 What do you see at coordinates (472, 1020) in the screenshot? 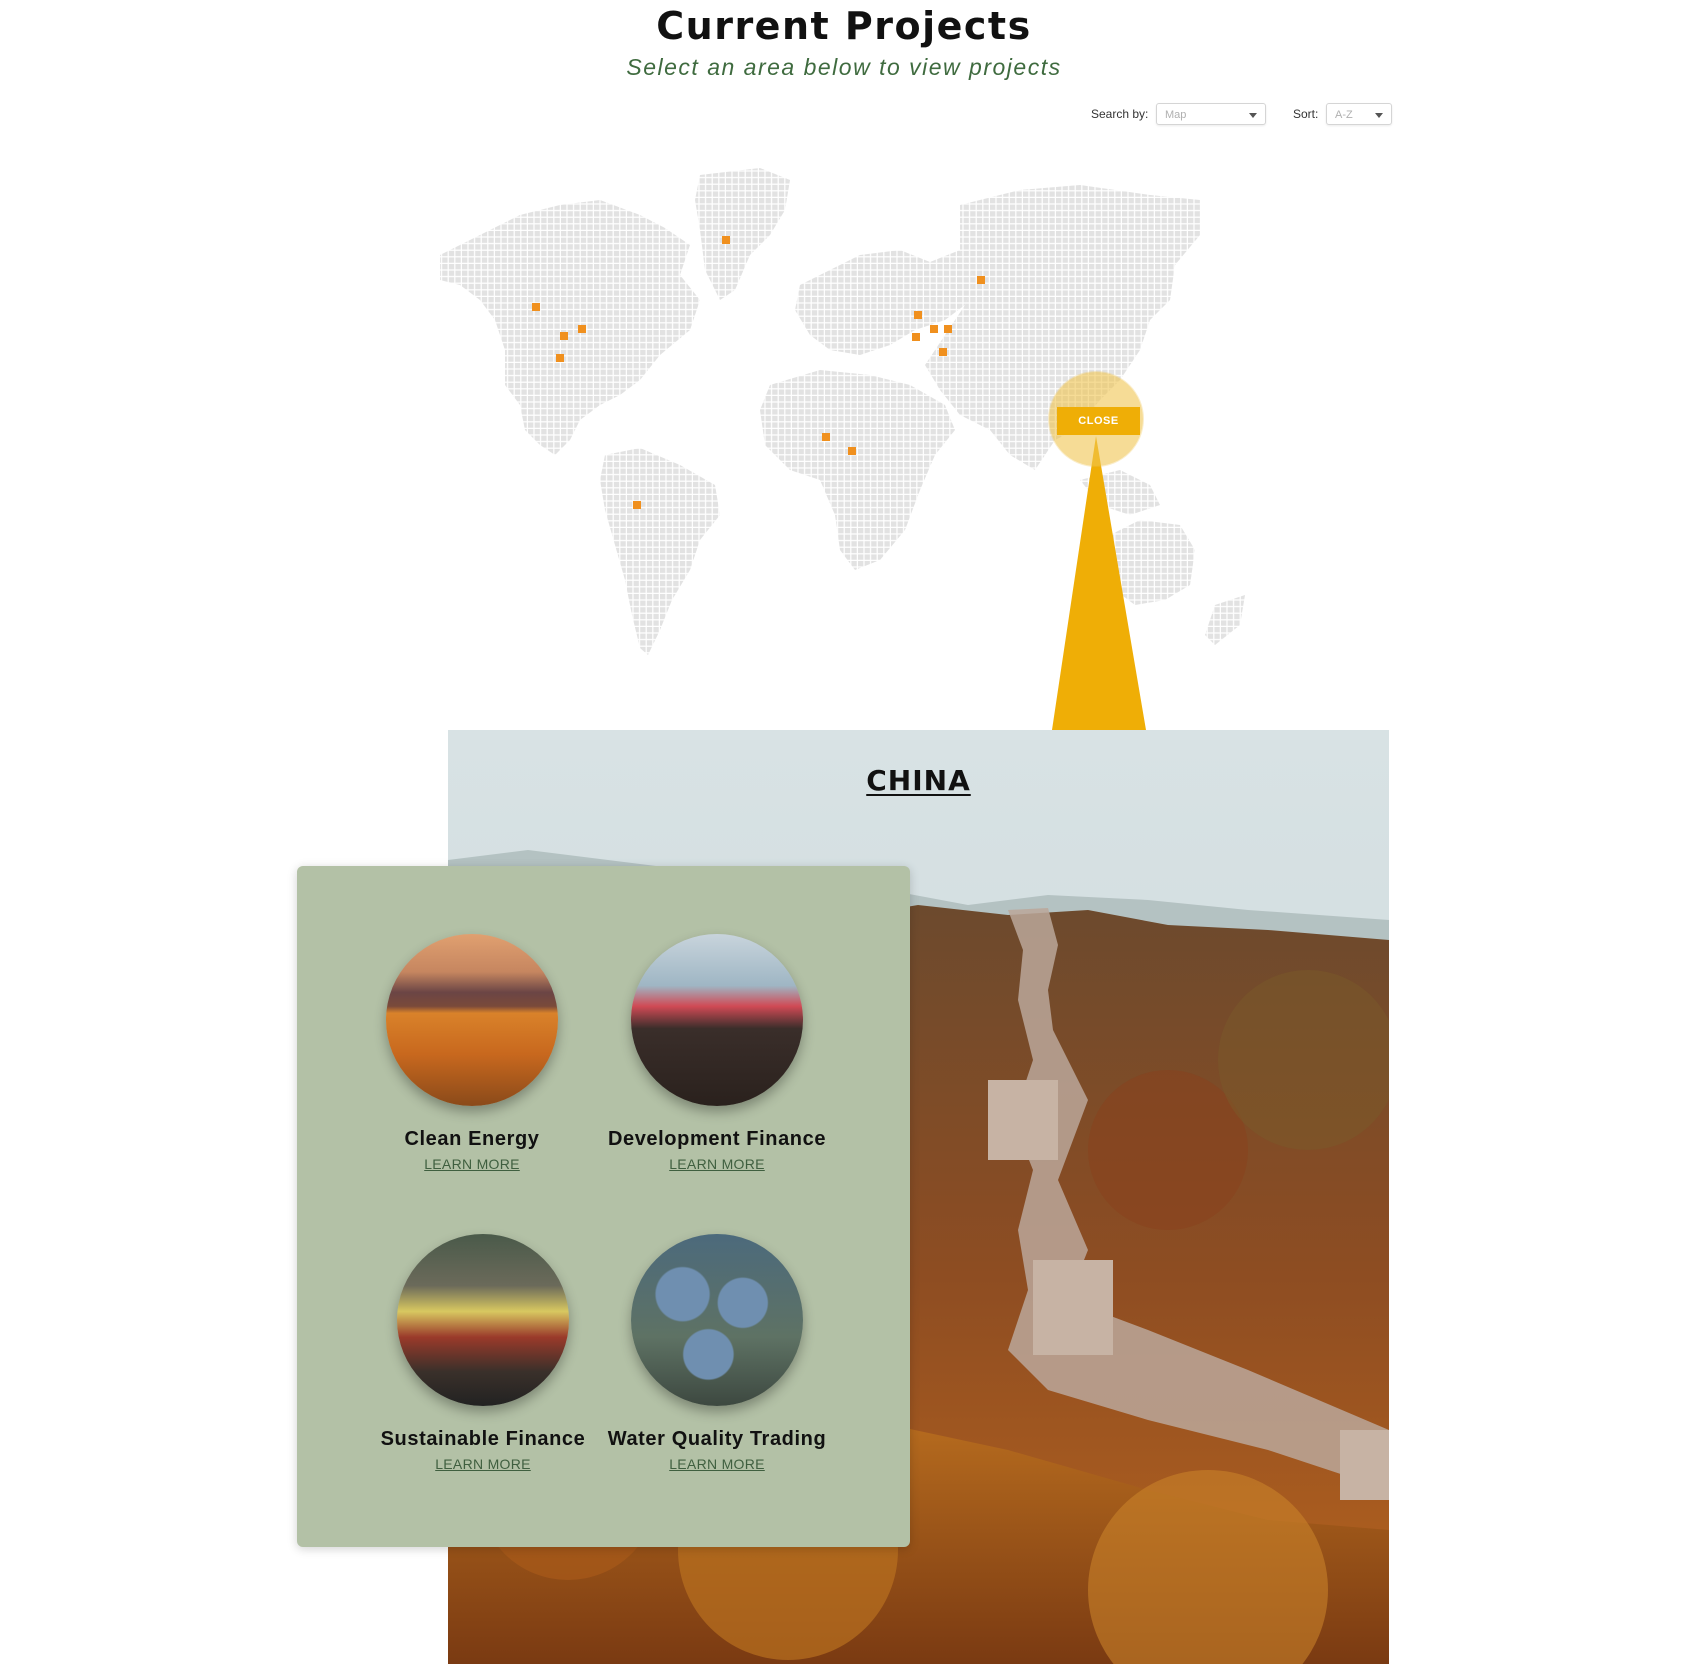
I see `solar-field-photo` at bounding box center [472, 1020].